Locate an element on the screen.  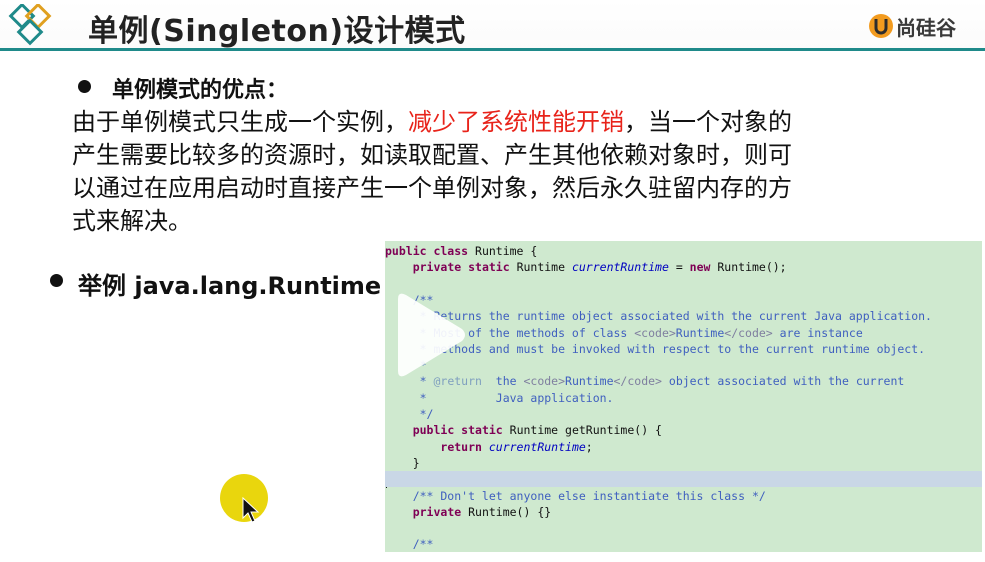
code-token: /** is located at coordinates (409, 544).